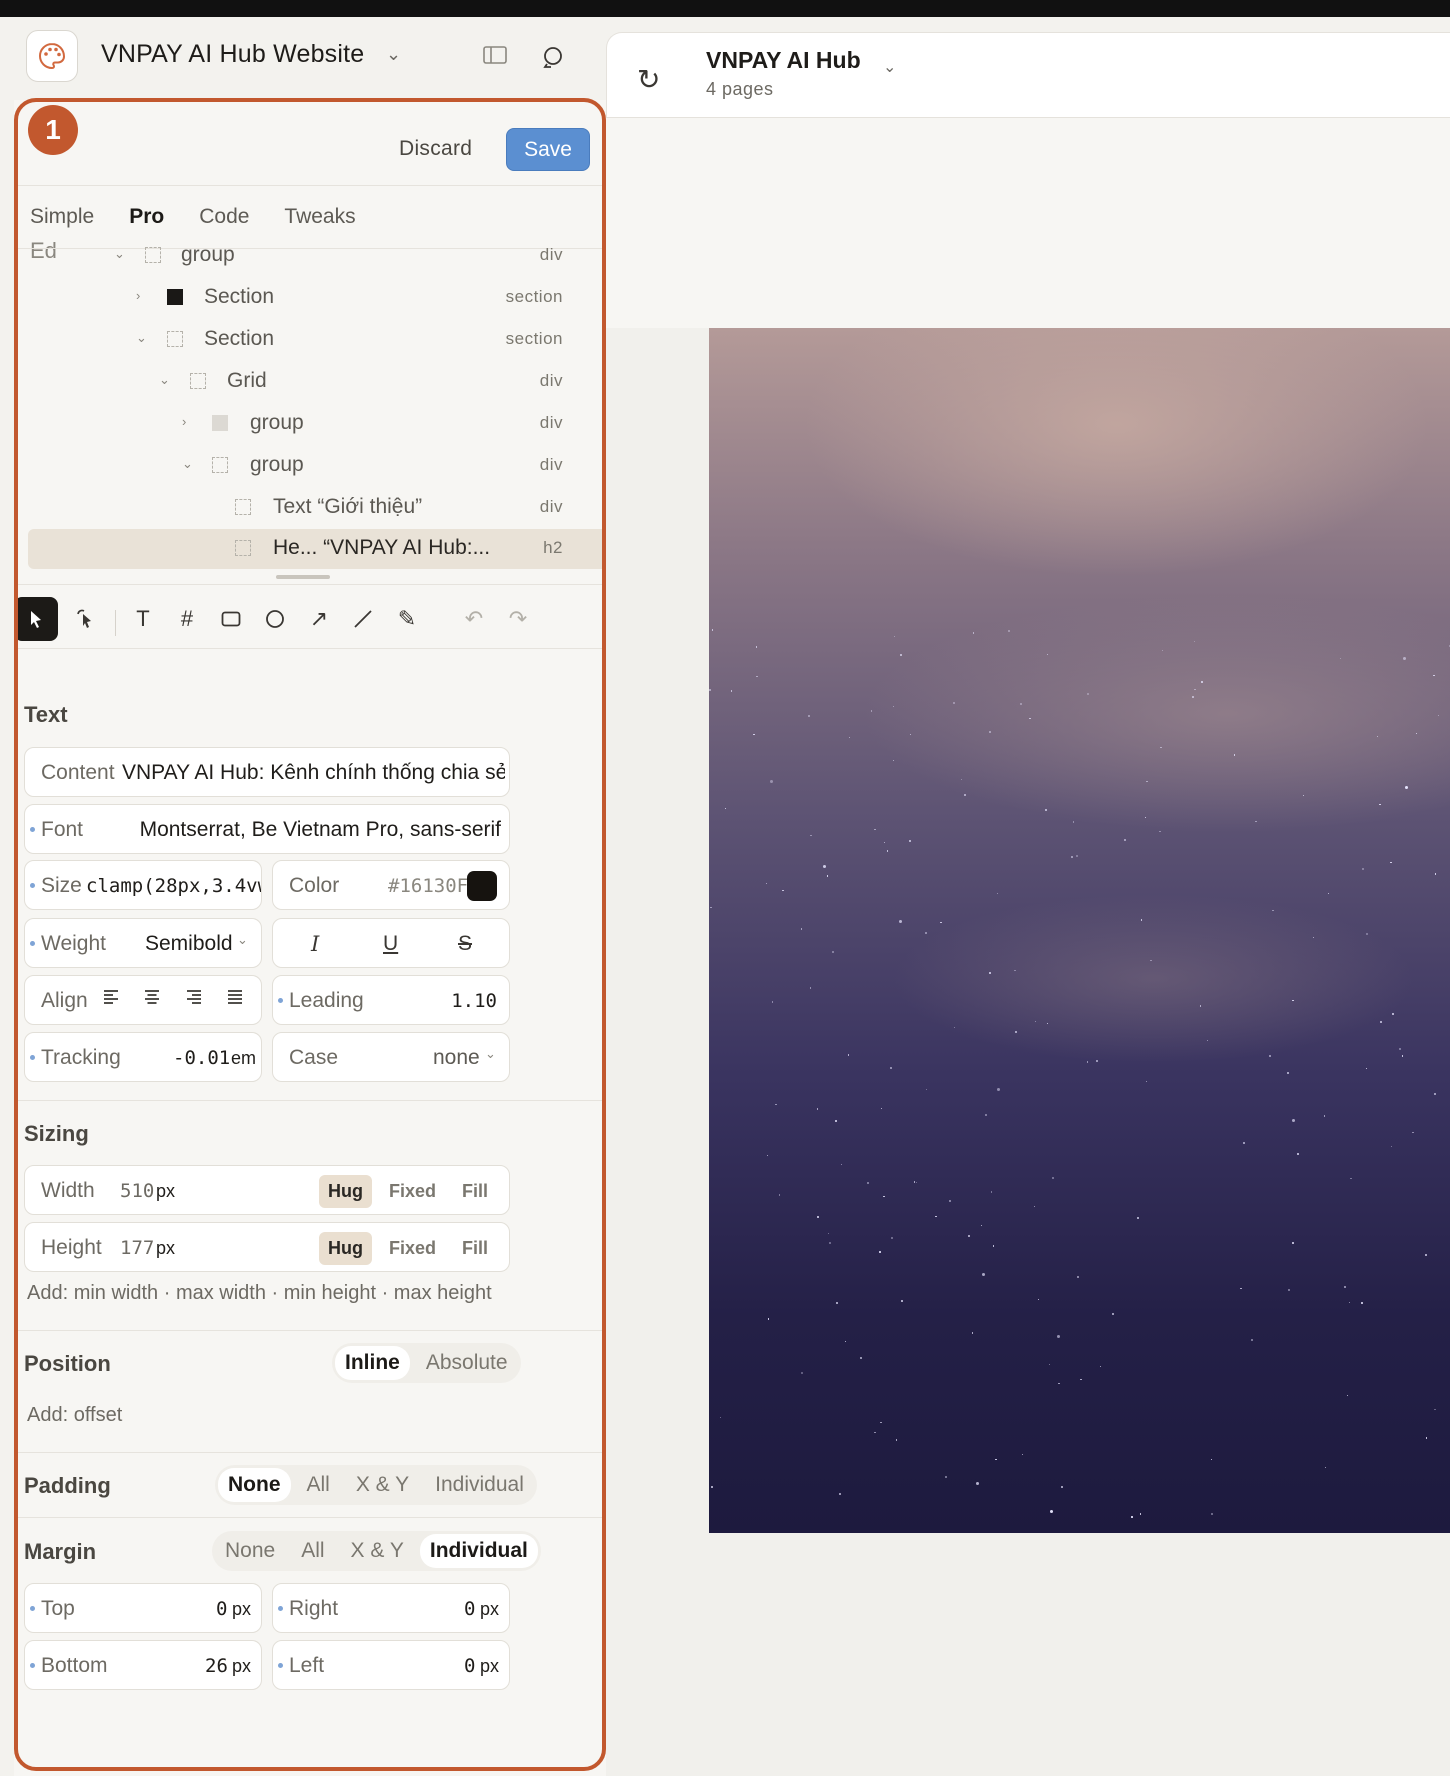  I want to click on weight-value: Semibold, so click(189, 944).